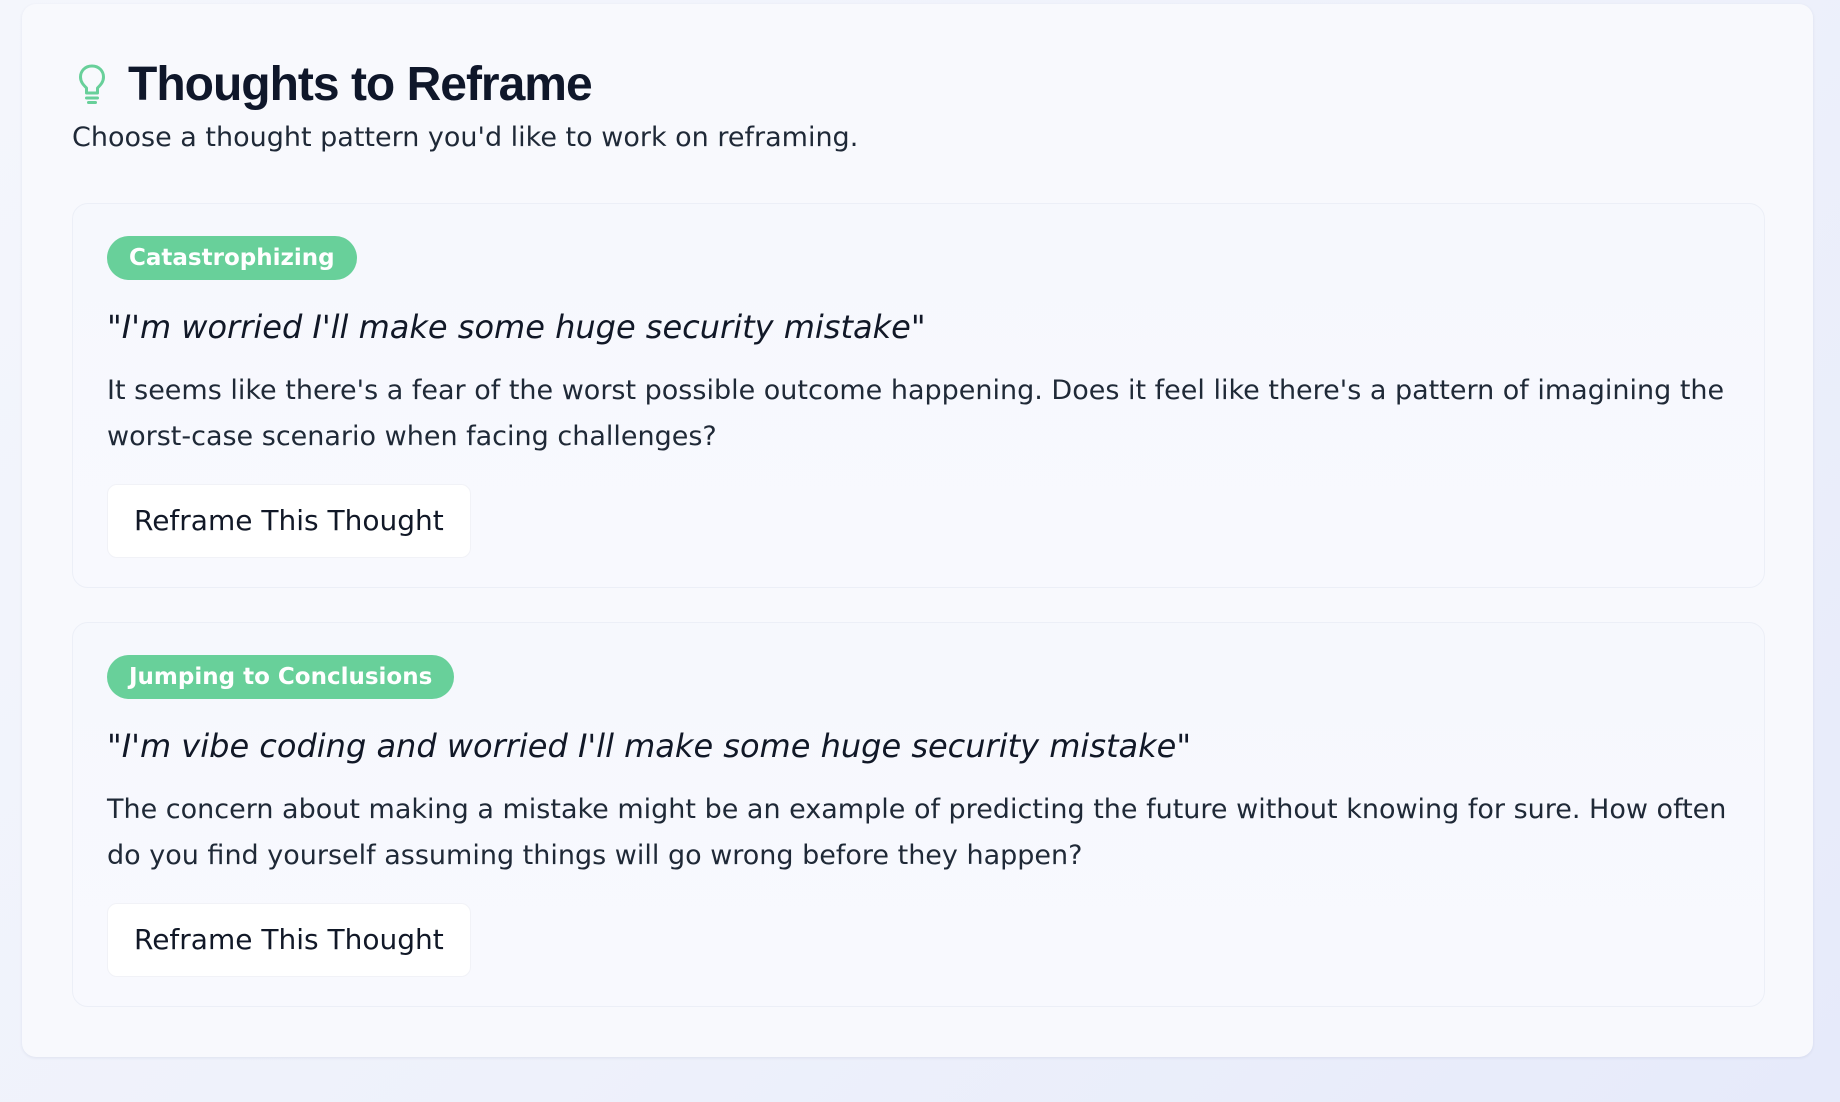 This screenshot has width=1840, height=1102. I want to click on page-title: Thoughts to Reframe, so click(360, 84).